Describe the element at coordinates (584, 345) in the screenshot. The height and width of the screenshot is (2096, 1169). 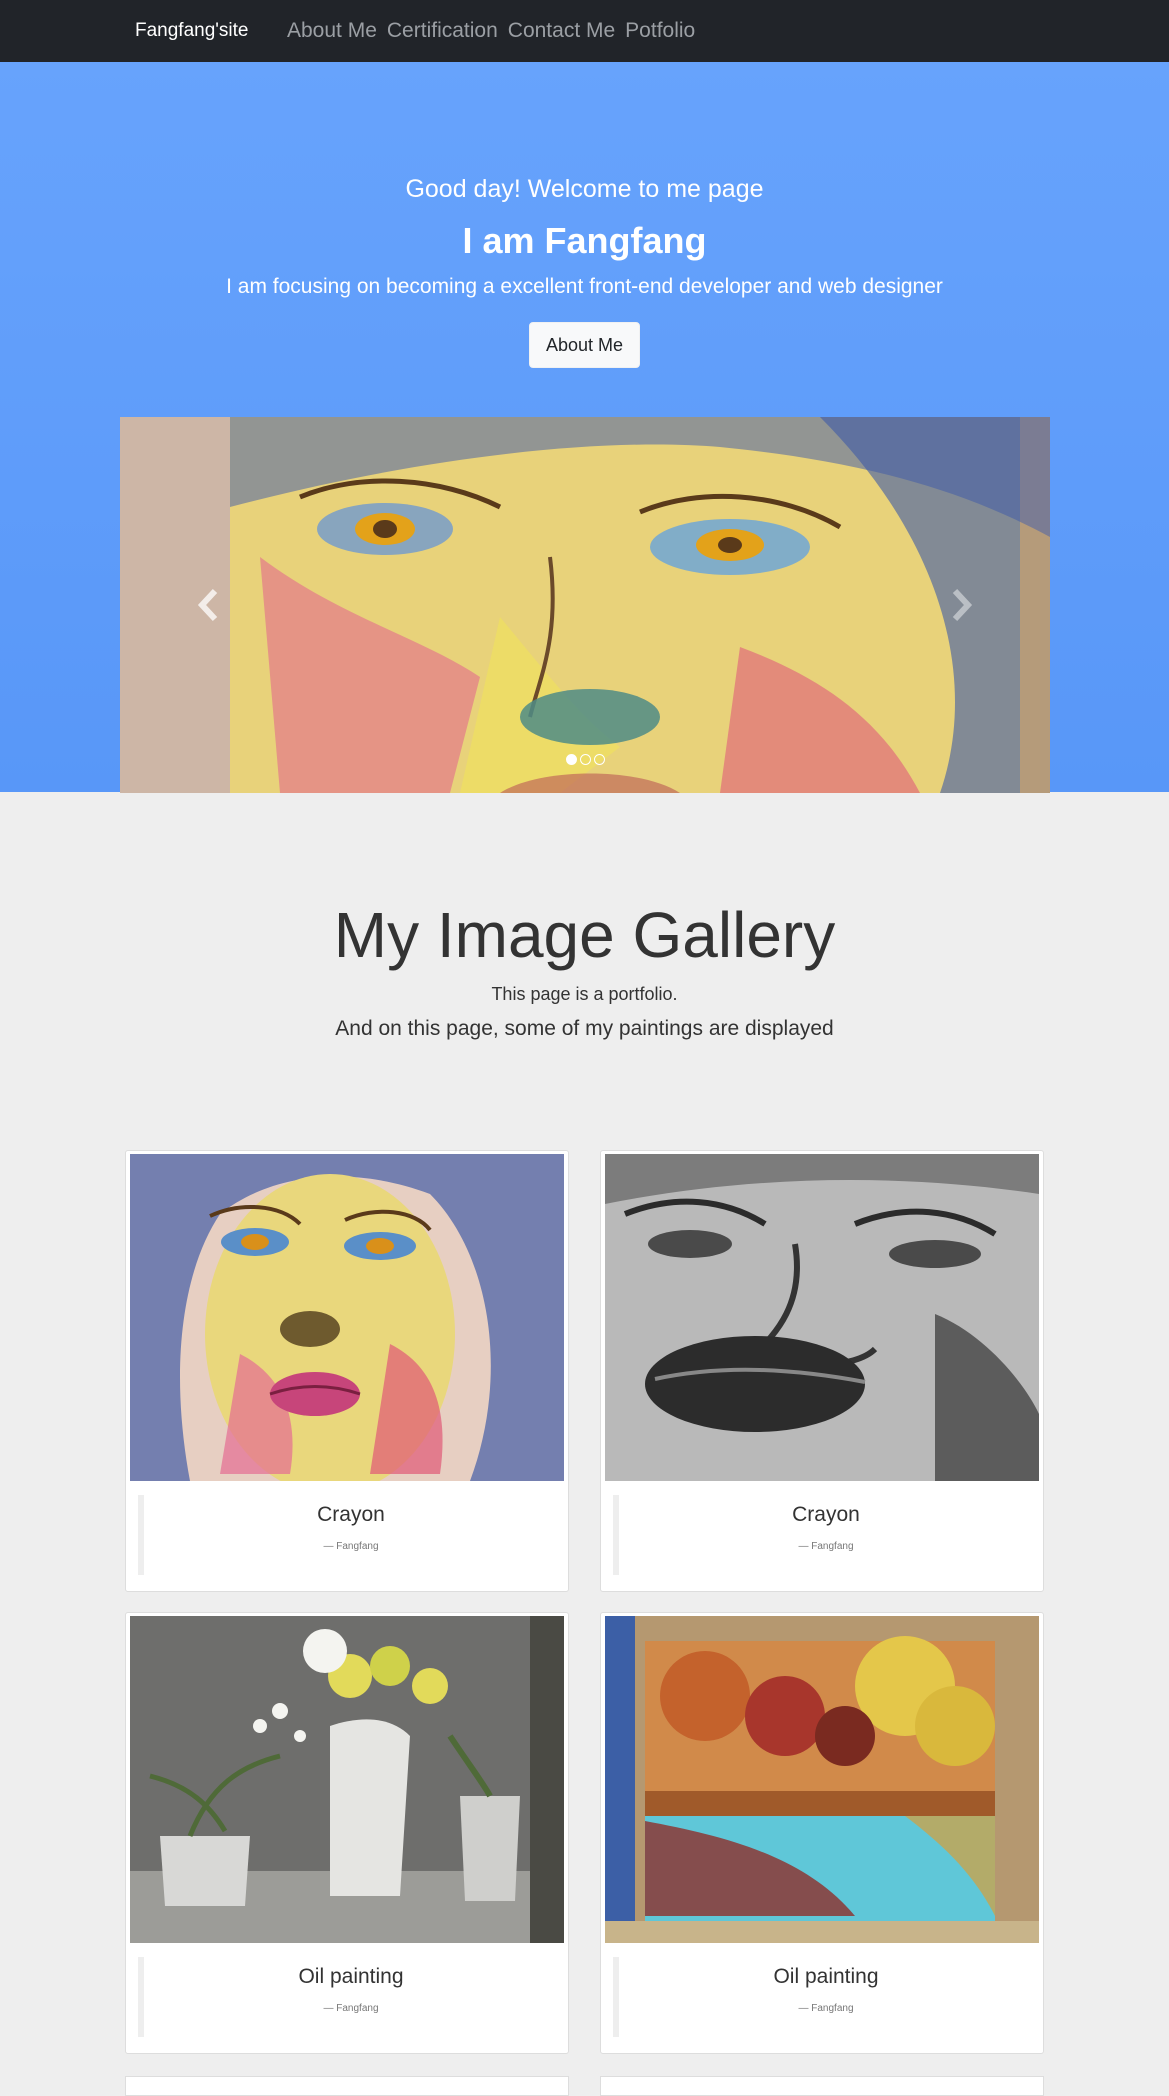
I see `about-me-button: About Me` at that location.